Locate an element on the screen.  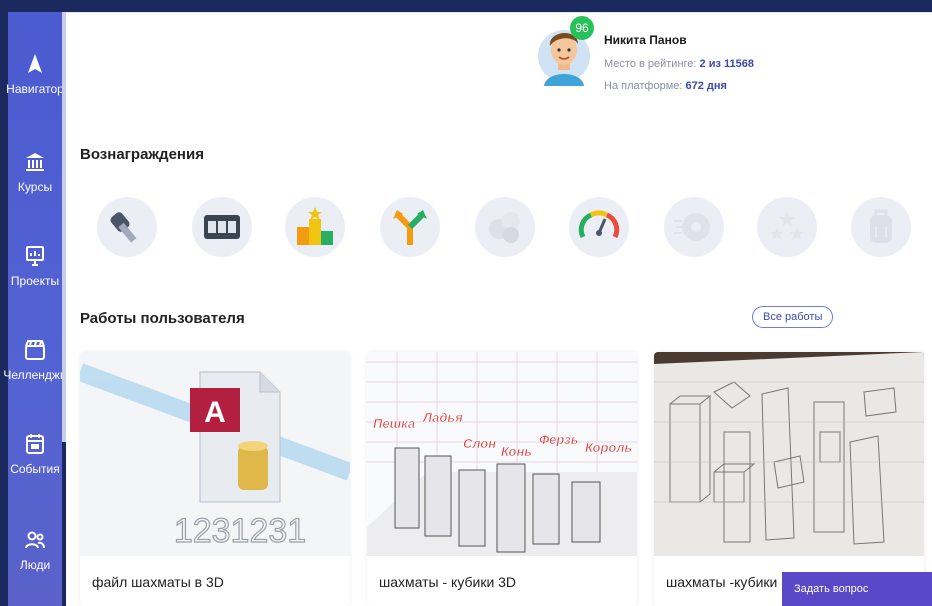
split-arrows-icon is located at coordinates (410, 227).